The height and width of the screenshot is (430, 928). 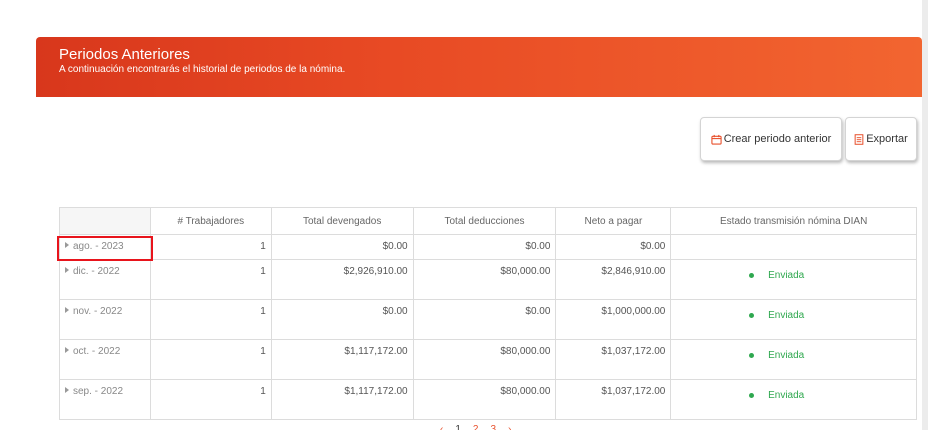 I want to click on create-previous-period-label: Crear periodo anterior, so click(x=777, y=139).